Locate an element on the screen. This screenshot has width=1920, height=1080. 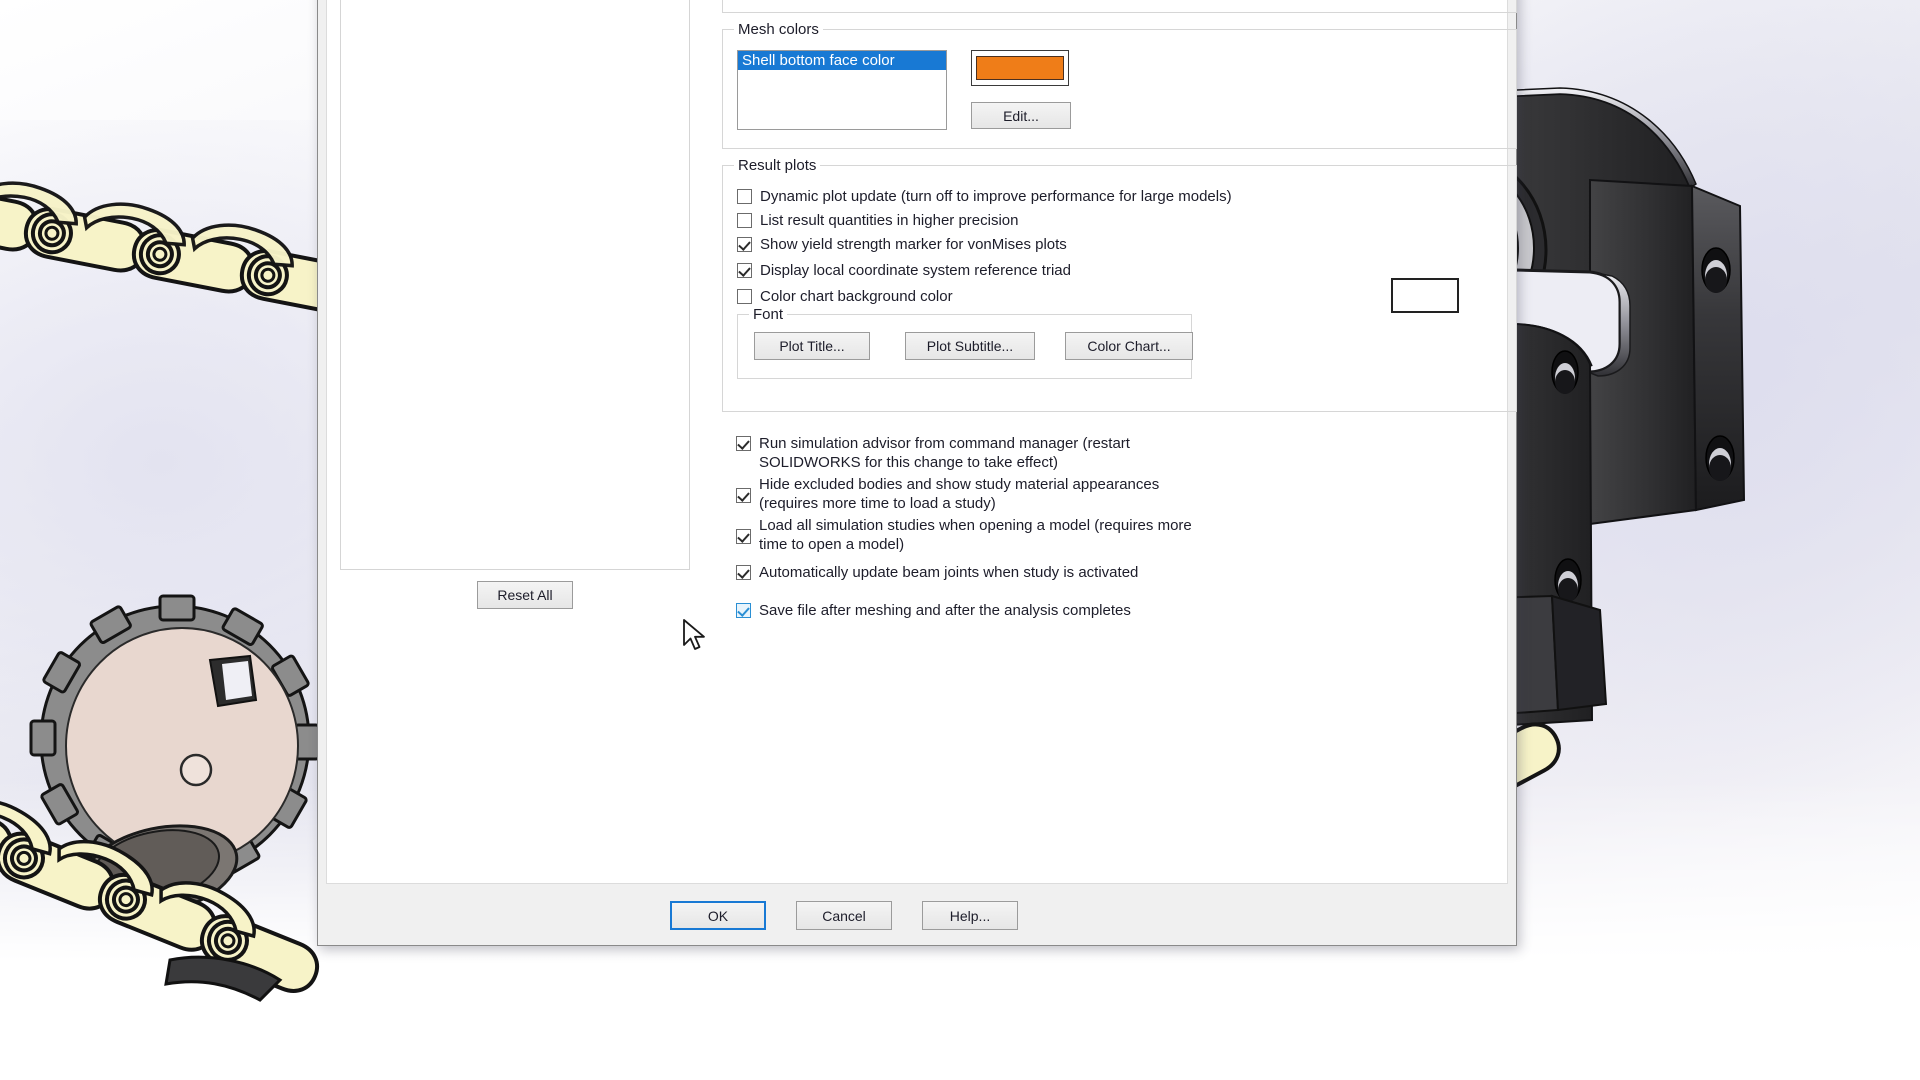
higher-precision-checkbox-icon is located at coordinates (744, 220).